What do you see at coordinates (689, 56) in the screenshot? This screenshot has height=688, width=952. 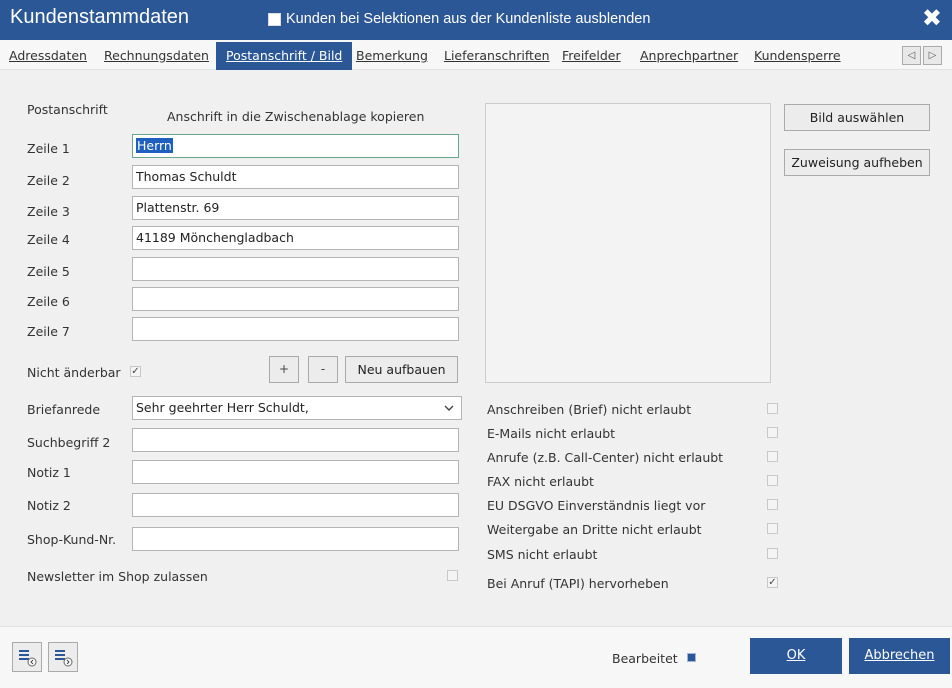 I see `tab-anprechpartner: Anprechpartner` at bounding box center [689, 56].